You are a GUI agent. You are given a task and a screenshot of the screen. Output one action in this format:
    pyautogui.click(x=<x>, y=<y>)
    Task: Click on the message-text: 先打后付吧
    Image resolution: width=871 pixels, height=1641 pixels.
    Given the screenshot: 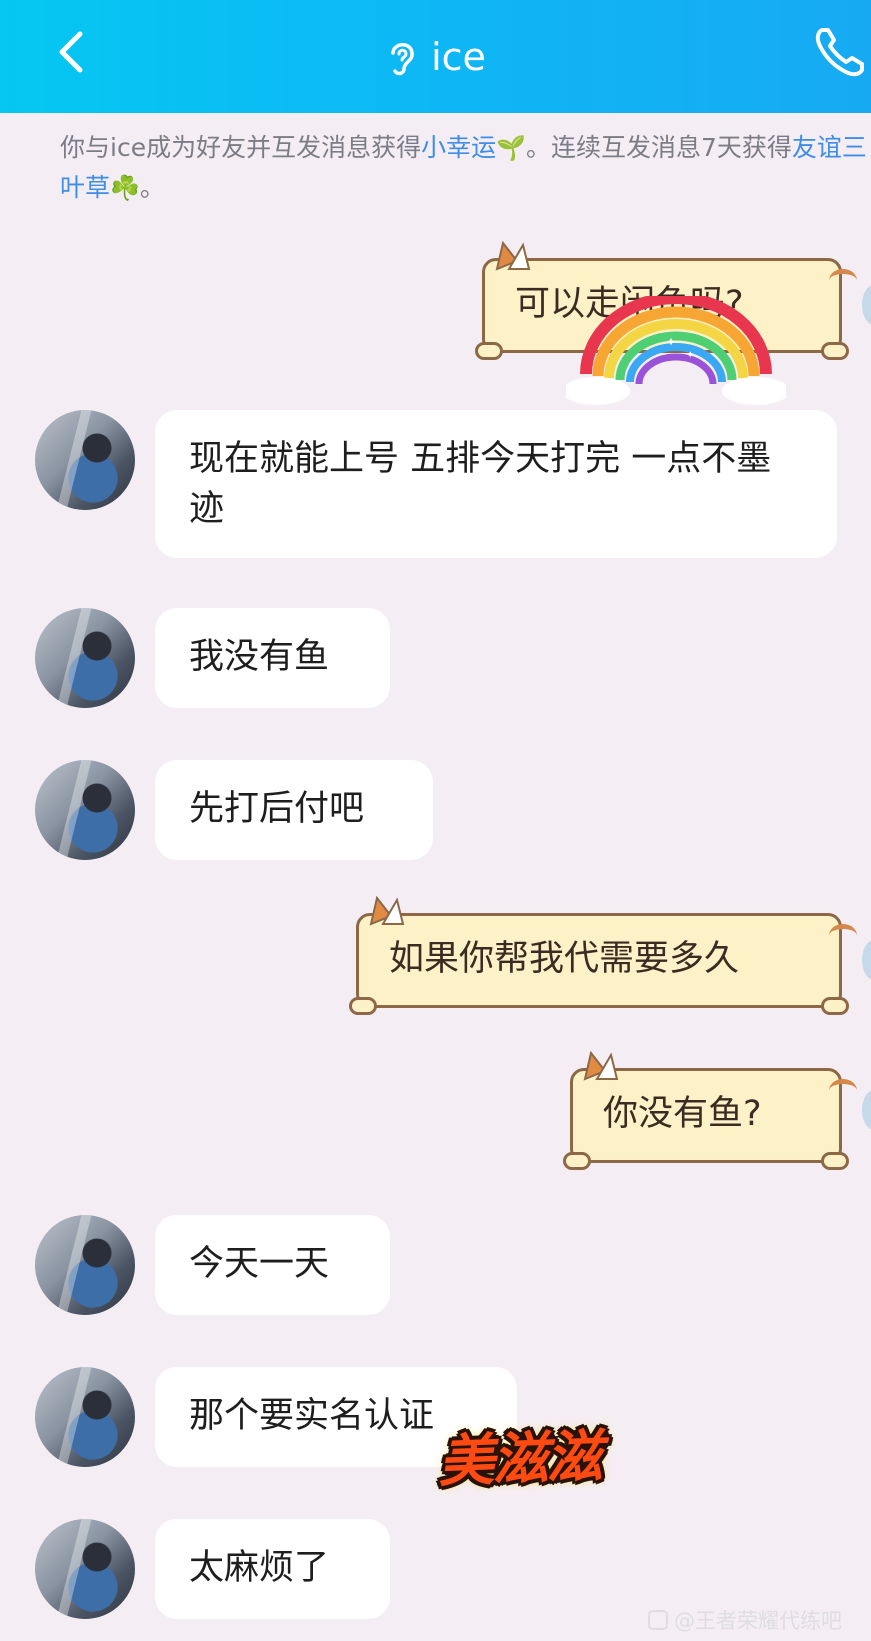 What is the action you would take?
    pyautogui.click(x=277, y=809)
    